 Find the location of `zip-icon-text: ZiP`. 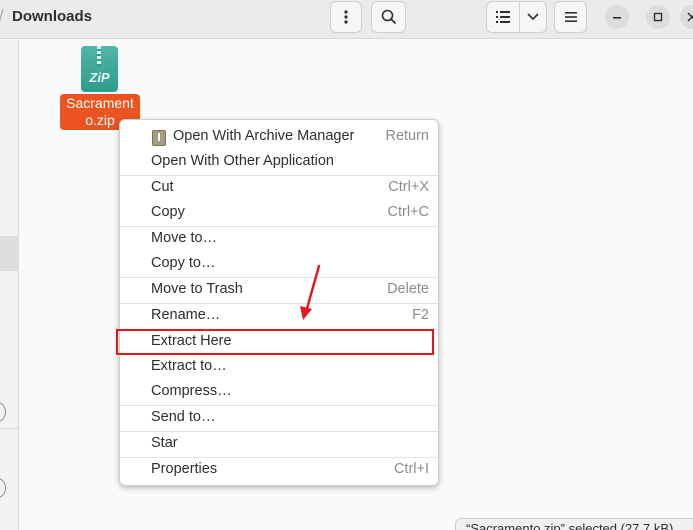

zip-icon-text: ZiP is located at coordinates (99, 77).